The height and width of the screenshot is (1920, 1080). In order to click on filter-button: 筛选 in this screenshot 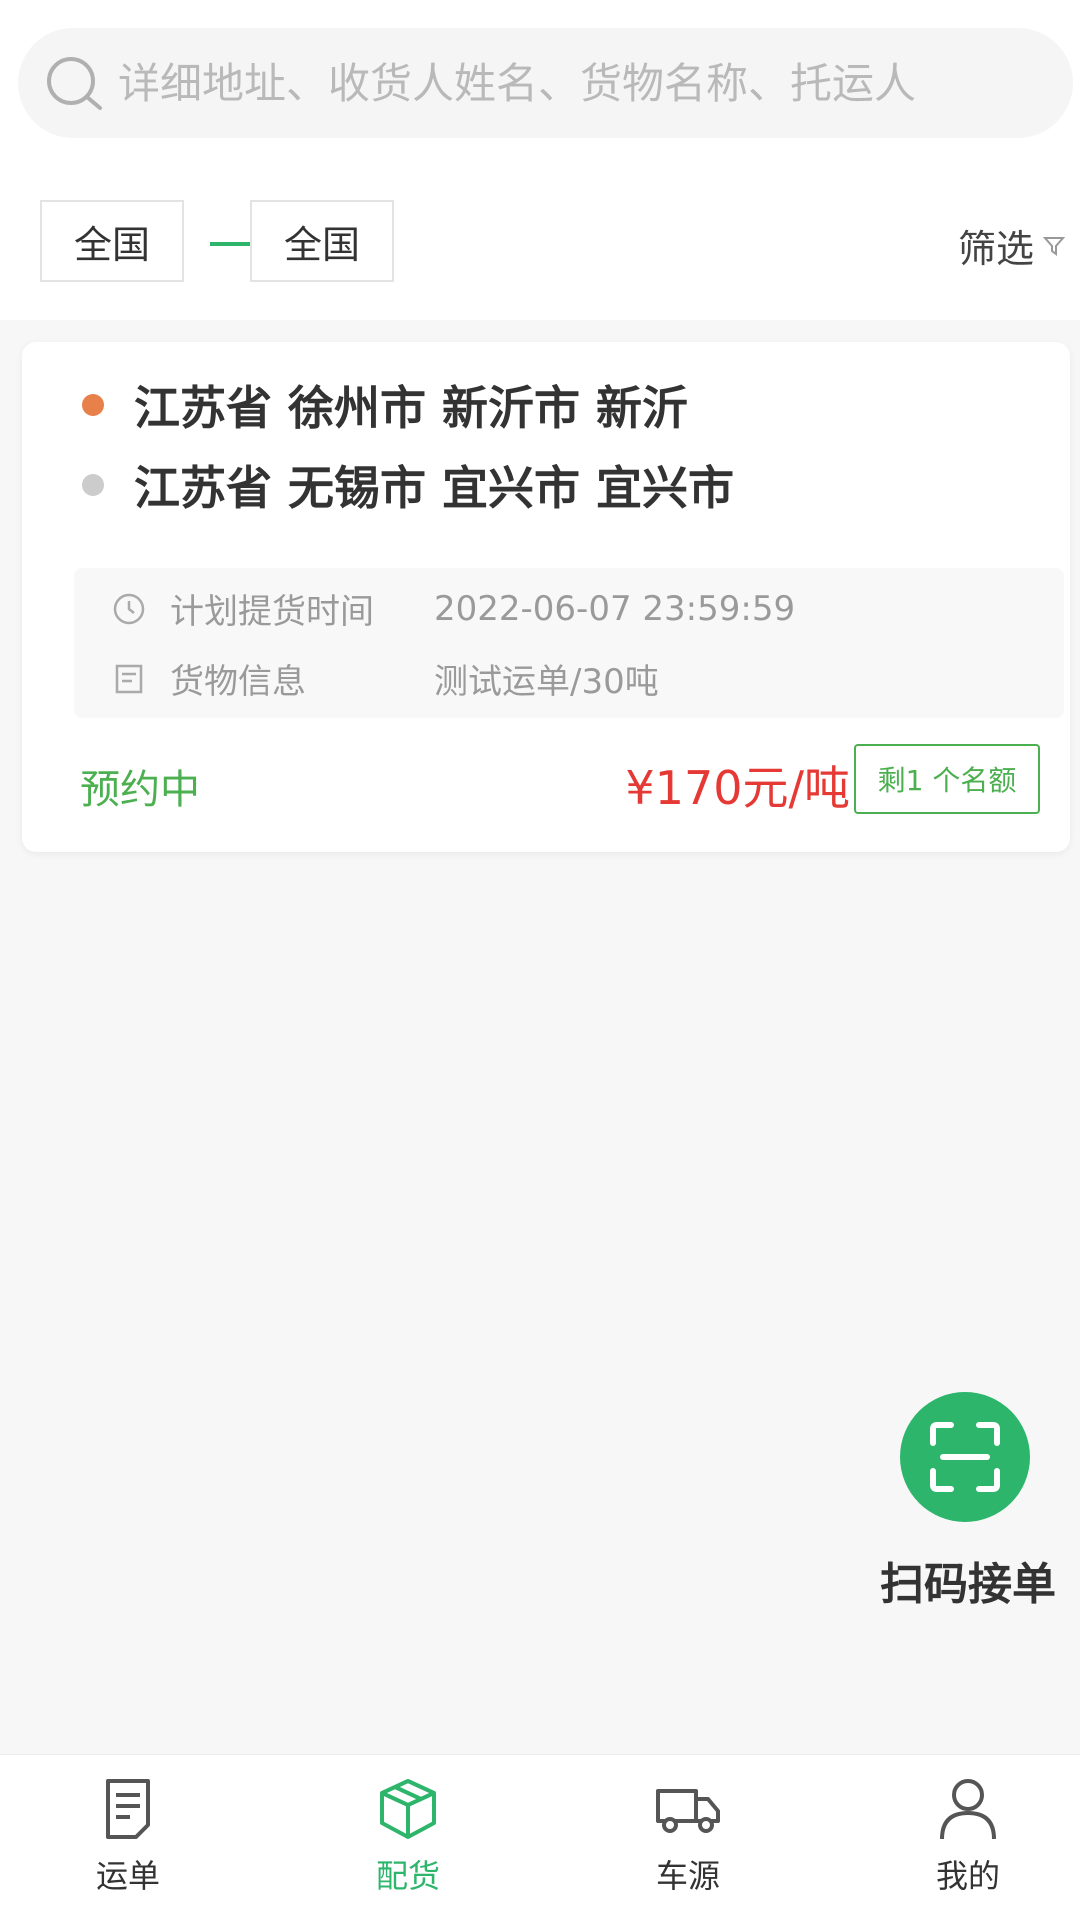, I will do `click(1012, 245)`.